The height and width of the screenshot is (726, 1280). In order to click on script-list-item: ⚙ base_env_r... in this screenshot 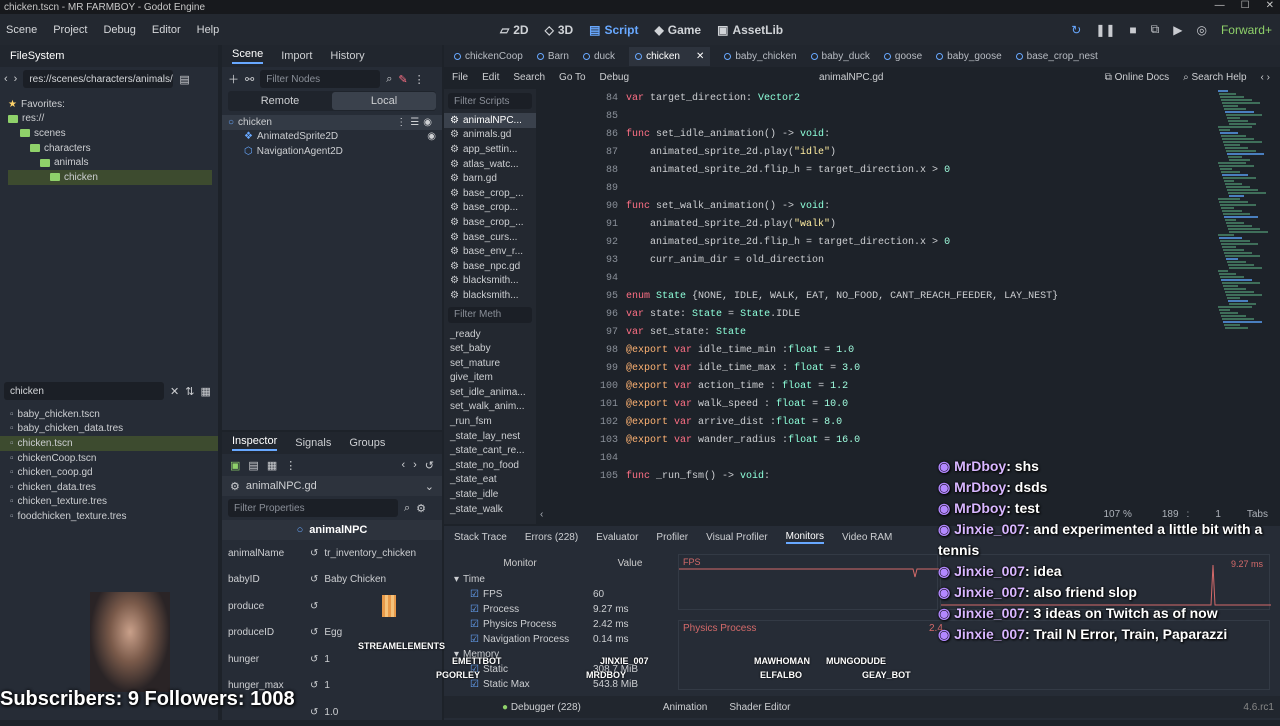, I will do `click(490, 251)`.